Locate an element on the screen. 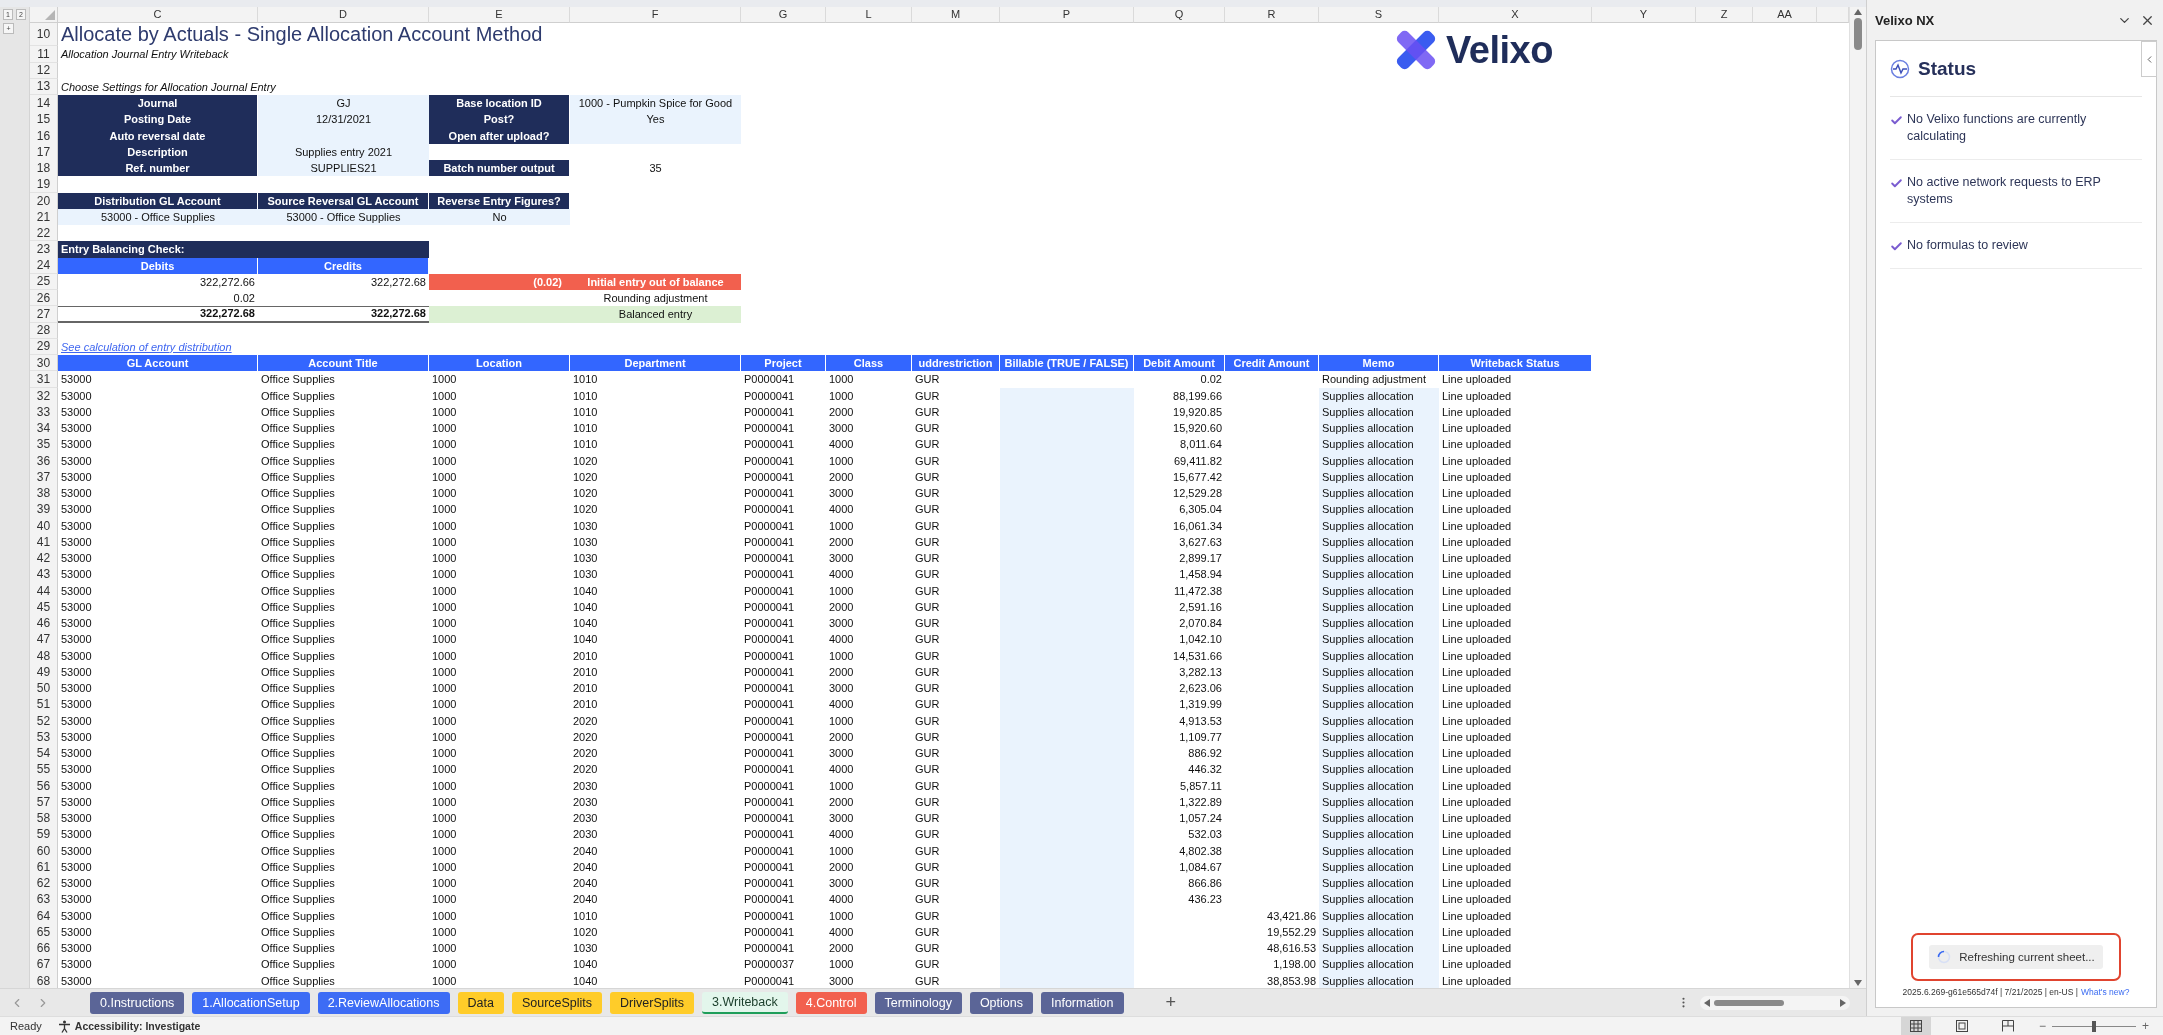 The image size is (2163, 1035). column-header: G is located at coordinates (783, 15).